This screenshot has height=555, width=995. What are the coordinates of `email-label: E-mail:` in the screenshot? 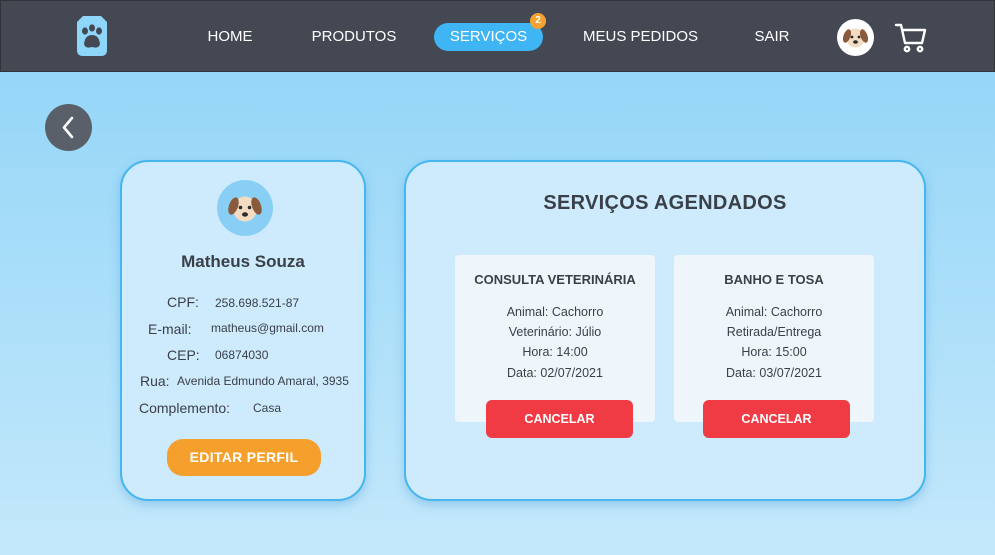 It's located at (170, 329).